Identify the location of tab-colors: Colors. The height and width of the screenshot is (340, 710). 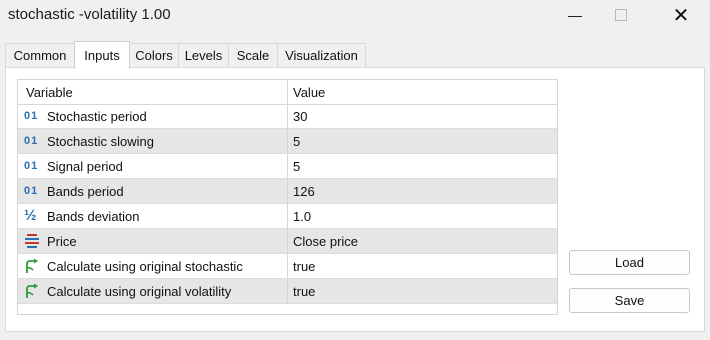
(154, 55).